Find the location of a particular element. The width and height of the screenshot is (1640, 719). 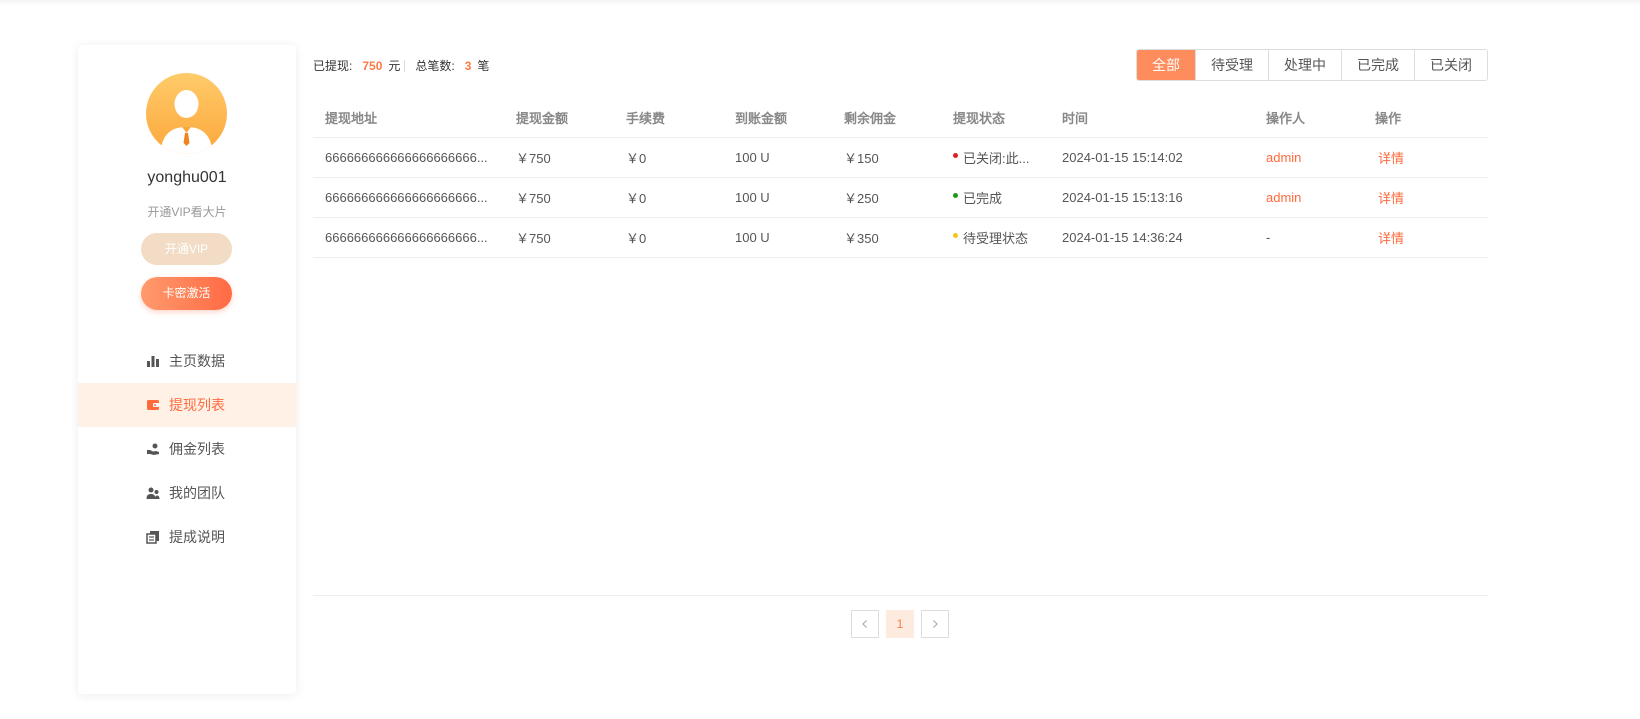

team-icon is located at coordinates (153, 493).